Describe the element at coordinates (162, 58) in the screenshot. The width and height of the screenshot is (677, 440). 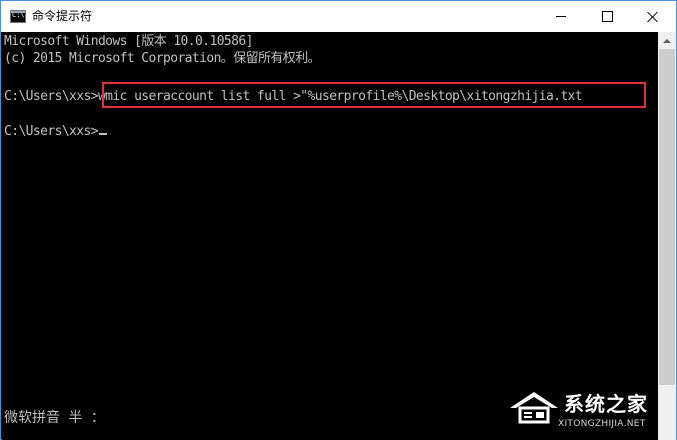
I see `console-line-copyright: (c) 2015 Microsoft Corporation。保留所有权利。` at that location.